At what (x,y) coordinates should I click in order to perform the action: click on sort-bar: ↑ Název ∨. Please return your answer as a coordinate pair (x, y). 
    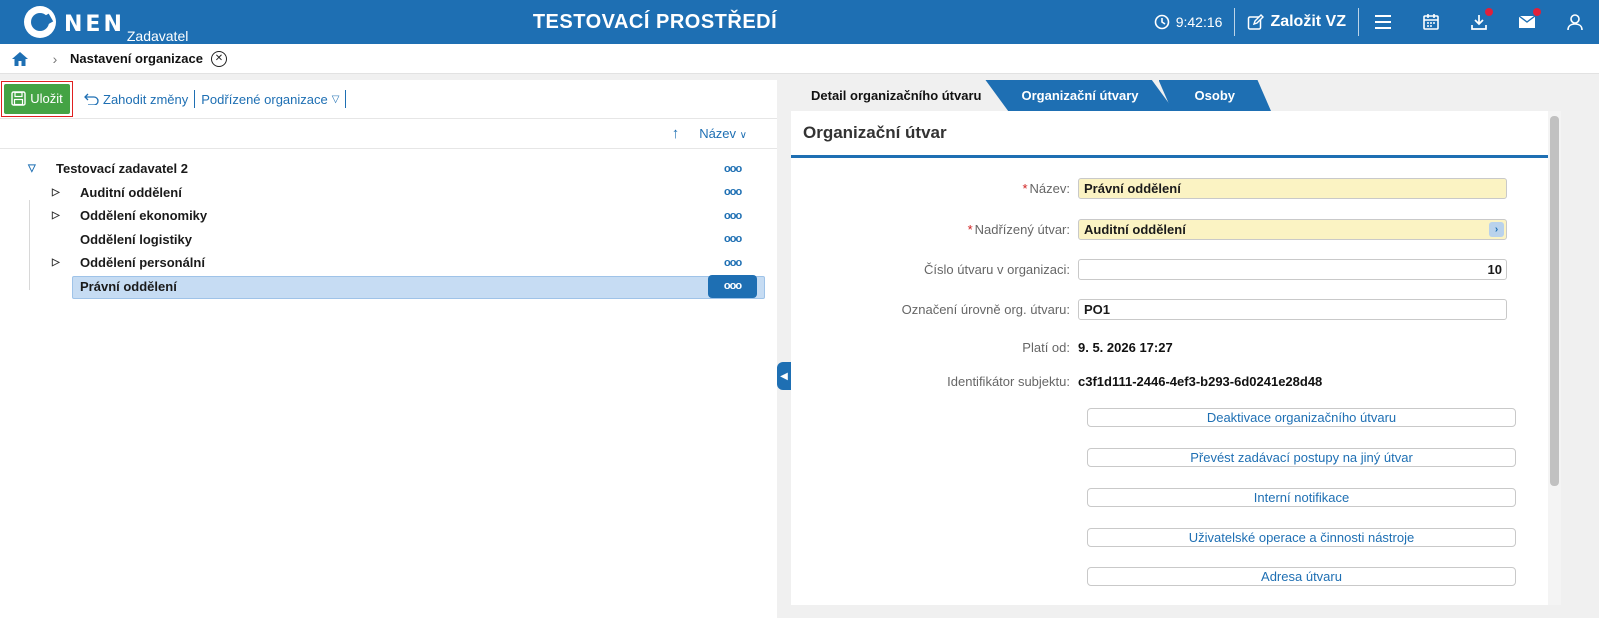
    Looking at the image, I should click on (388, 134).